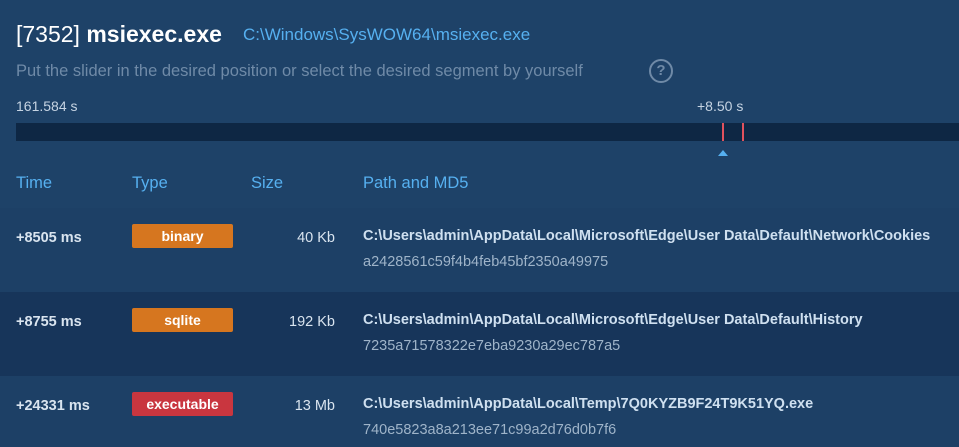 The width and height of the screenshot is (959, 447). What do you see at coordinates (720, 106) in the screenshot?
I see `timeline-offset-label: +8.50 s` at bounding box center [720, 106].